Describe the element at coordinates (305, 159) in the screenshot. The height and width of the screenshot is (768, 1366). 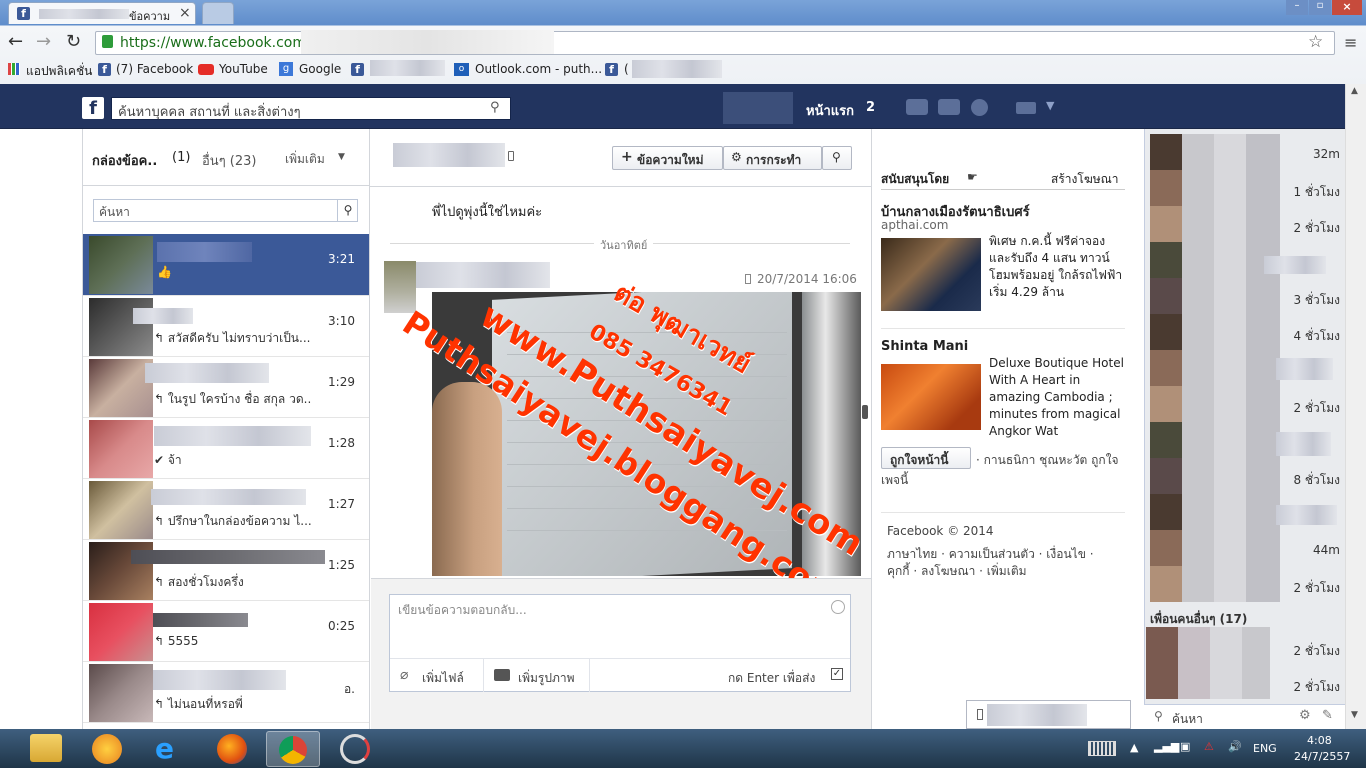
I see `more-dropdown: เพิ่มเติม` at that location.